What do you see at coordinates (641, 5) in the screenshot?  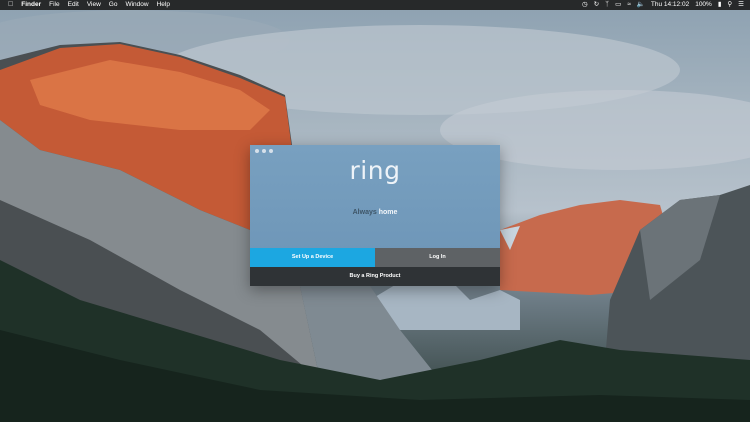 I see `volume-icon: 🔈` at bounding box center [641, 5].